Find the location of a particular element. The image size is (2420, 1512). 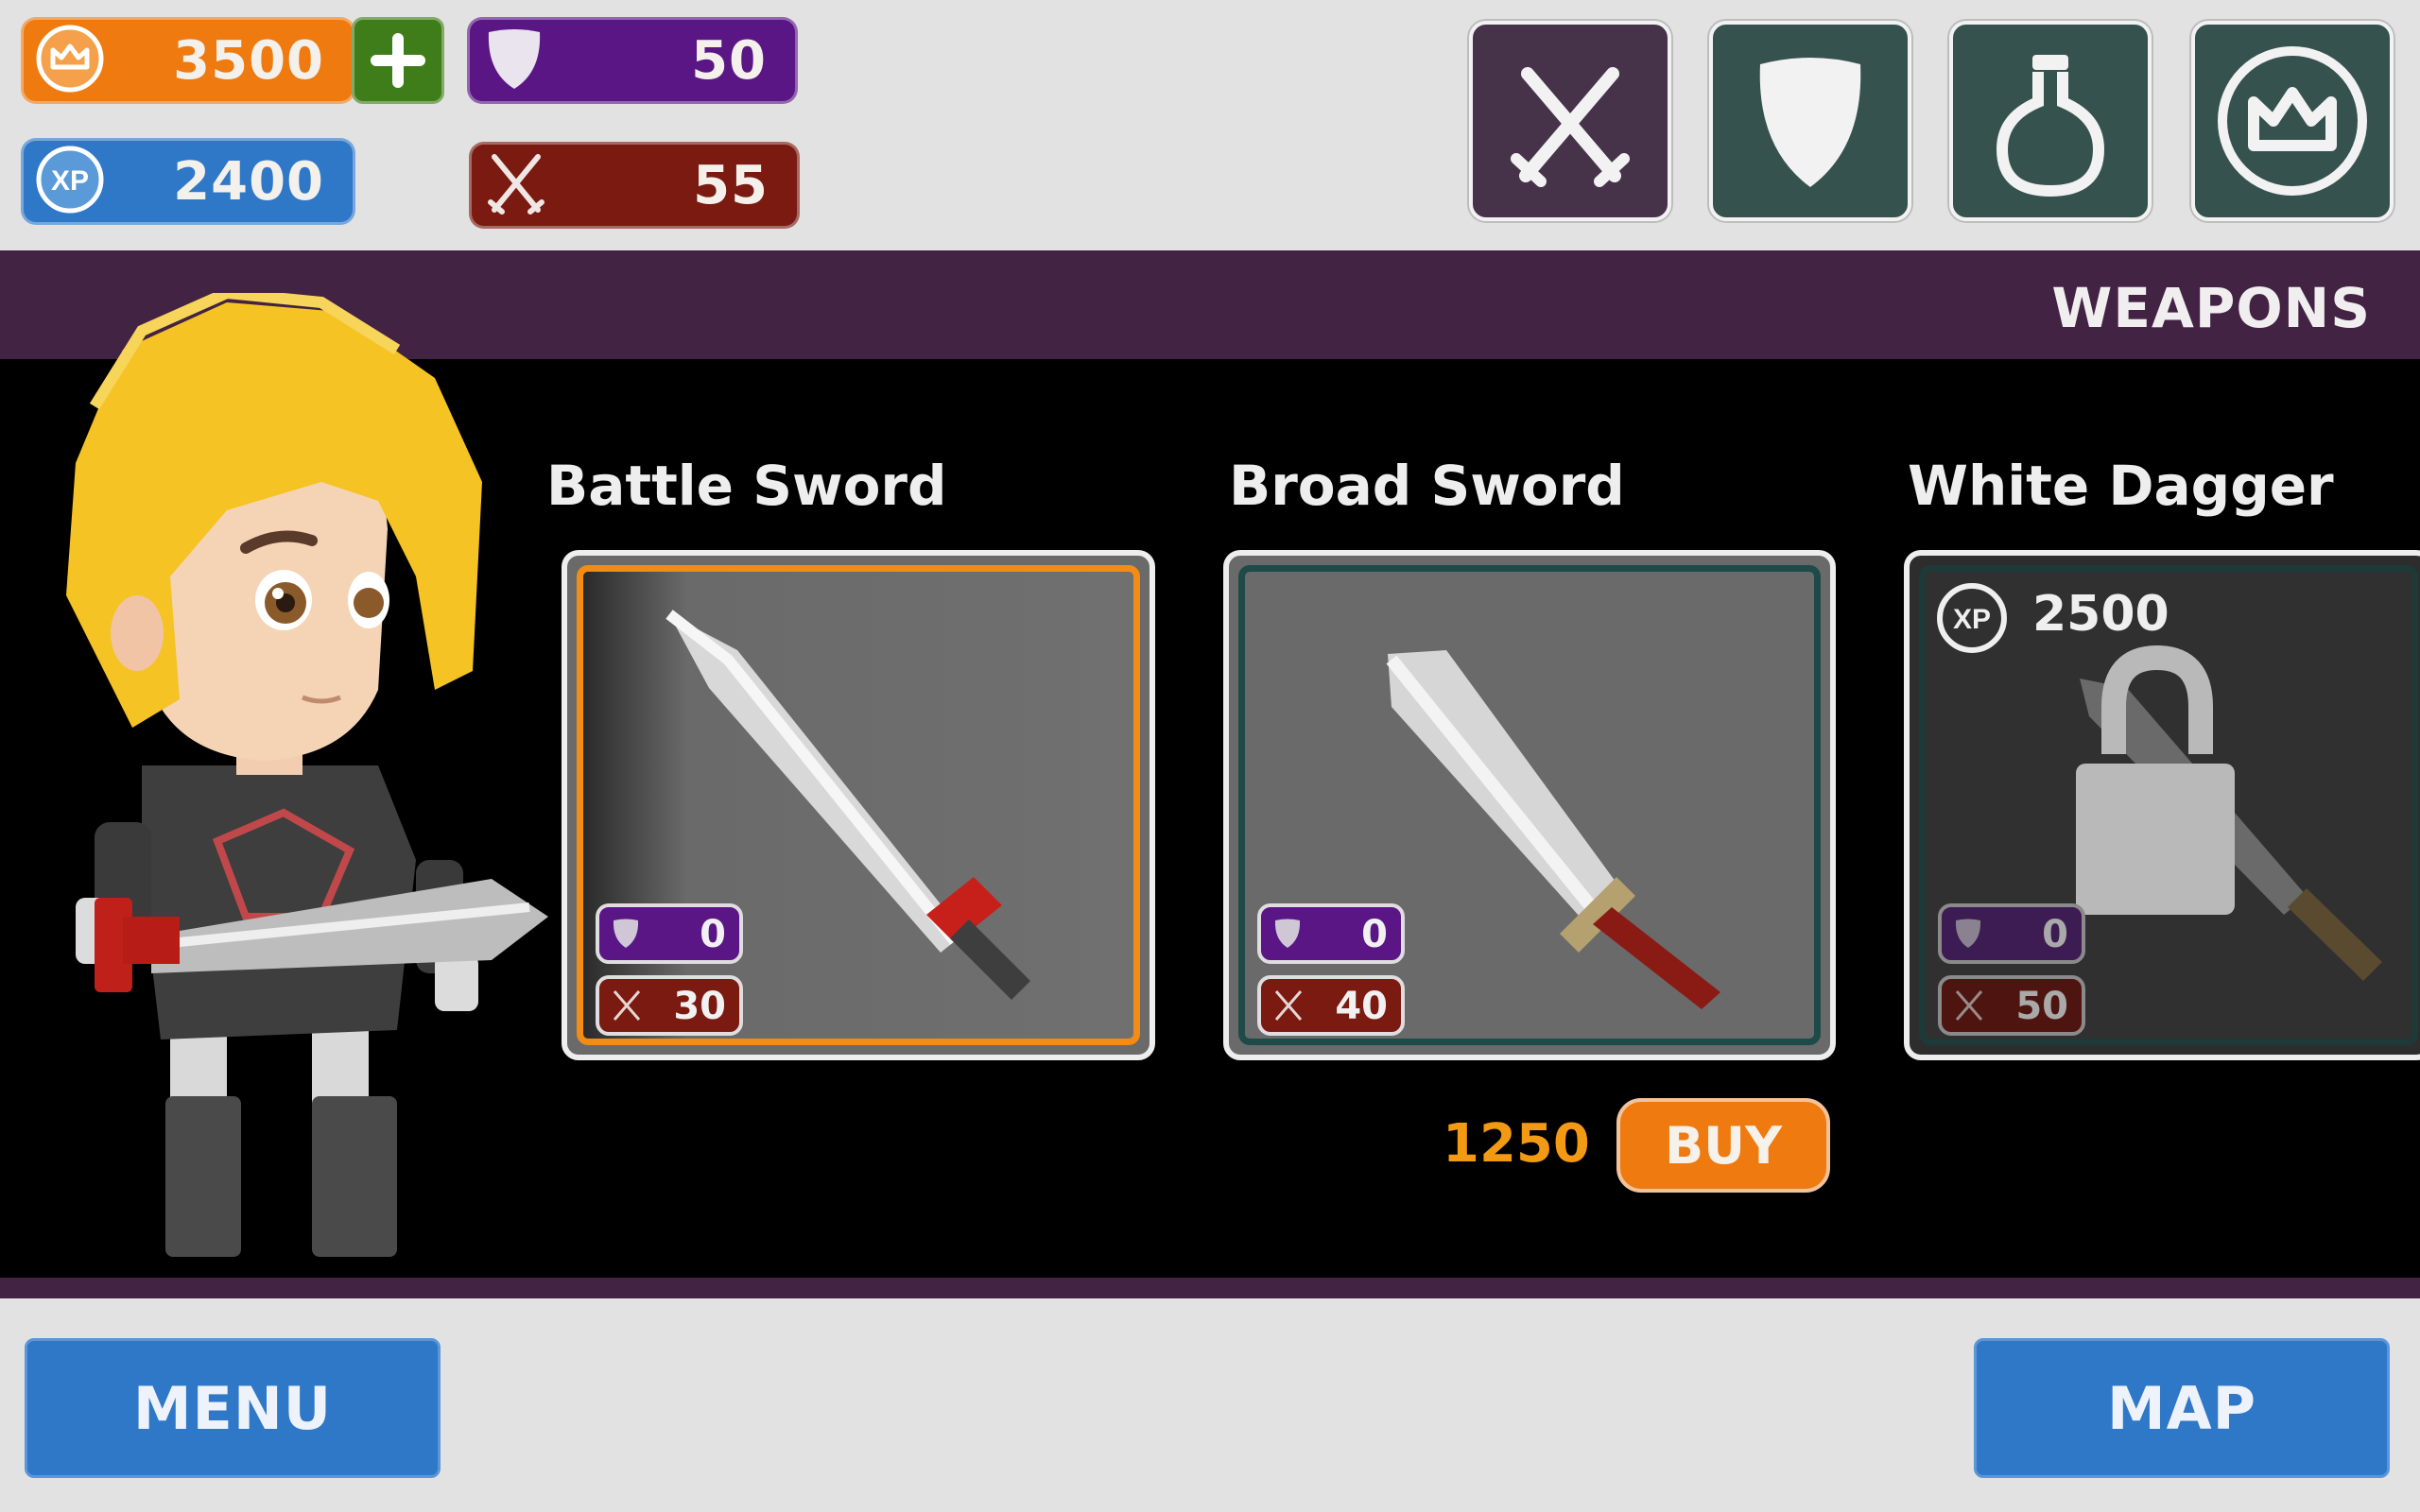

section-title: WEAPONS is located at coordinates (2211, 308).